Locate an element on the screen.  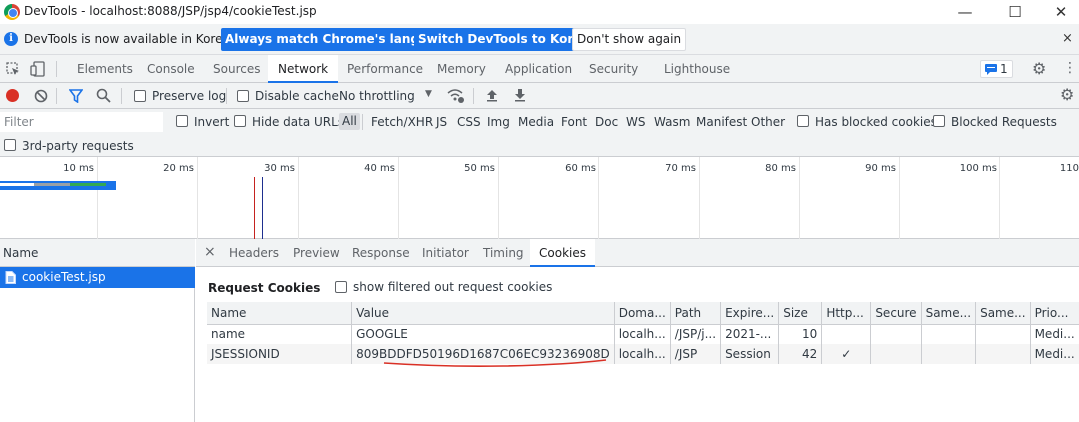
column-header: Secure is located at coordinates (896, 313).